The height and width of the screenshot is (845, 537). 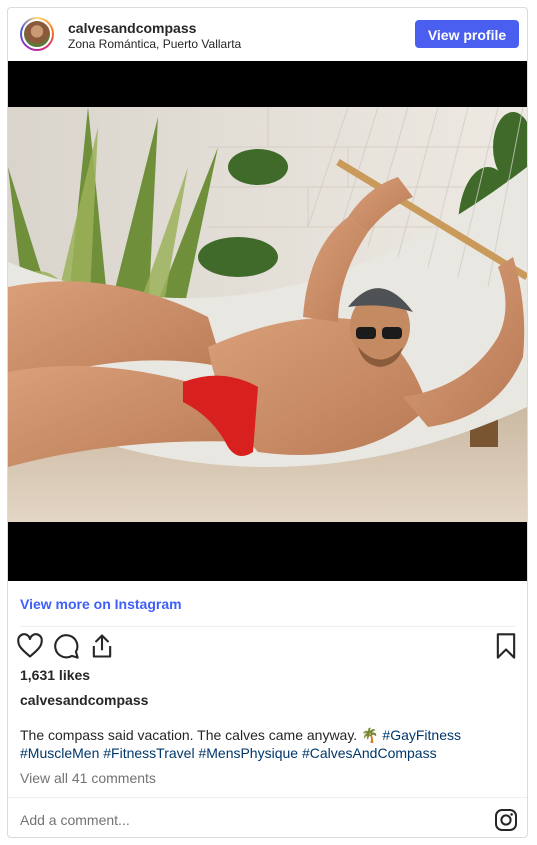 What do you see at coordinates (132, 28) in the screenshot?
I see `header-username: calvesandcompass` at bounding box center [132, 28].